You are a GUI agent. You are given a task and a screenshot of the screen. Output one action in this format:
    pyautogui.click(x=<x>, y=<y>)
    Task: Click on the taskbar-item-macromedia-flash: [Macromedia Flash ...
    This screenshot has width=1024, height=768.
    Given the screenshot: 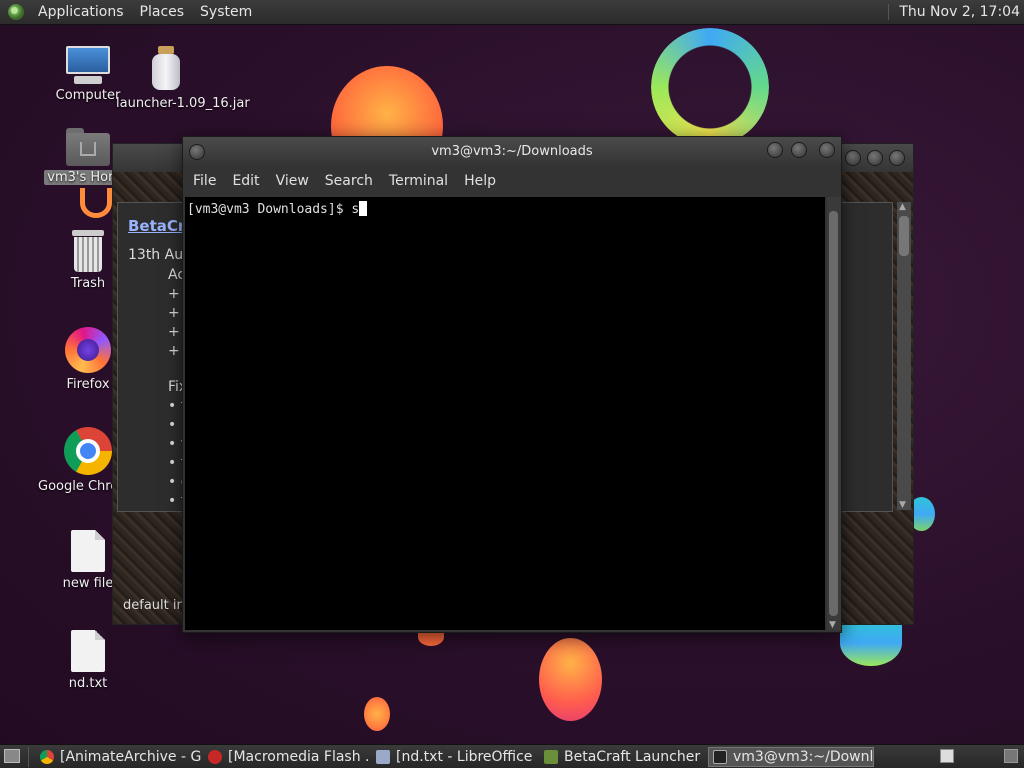 What is the action you would take?
    pyautogui.click(x=287, y=757)
    